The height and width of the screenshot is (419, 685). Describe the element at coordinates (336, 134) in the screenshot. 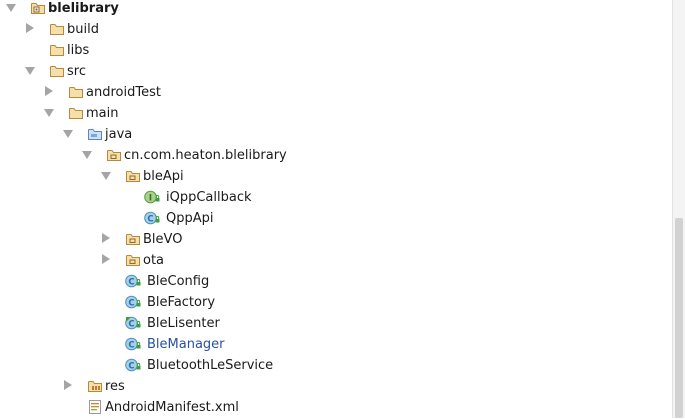

I see `tree-item: java` at that location.